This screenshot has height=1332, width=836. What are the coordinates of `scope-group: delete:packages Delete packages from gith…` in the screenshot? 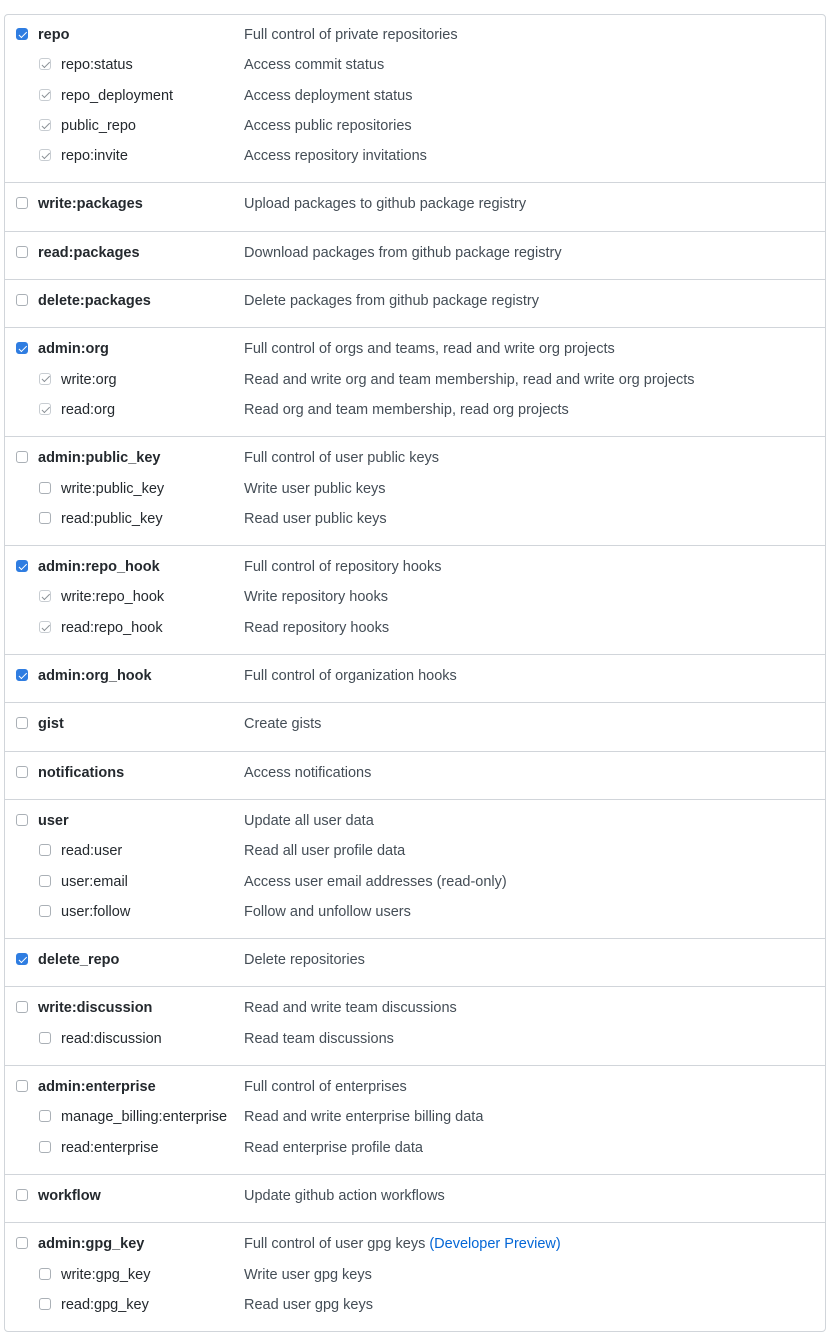 It's located at (415, 303).